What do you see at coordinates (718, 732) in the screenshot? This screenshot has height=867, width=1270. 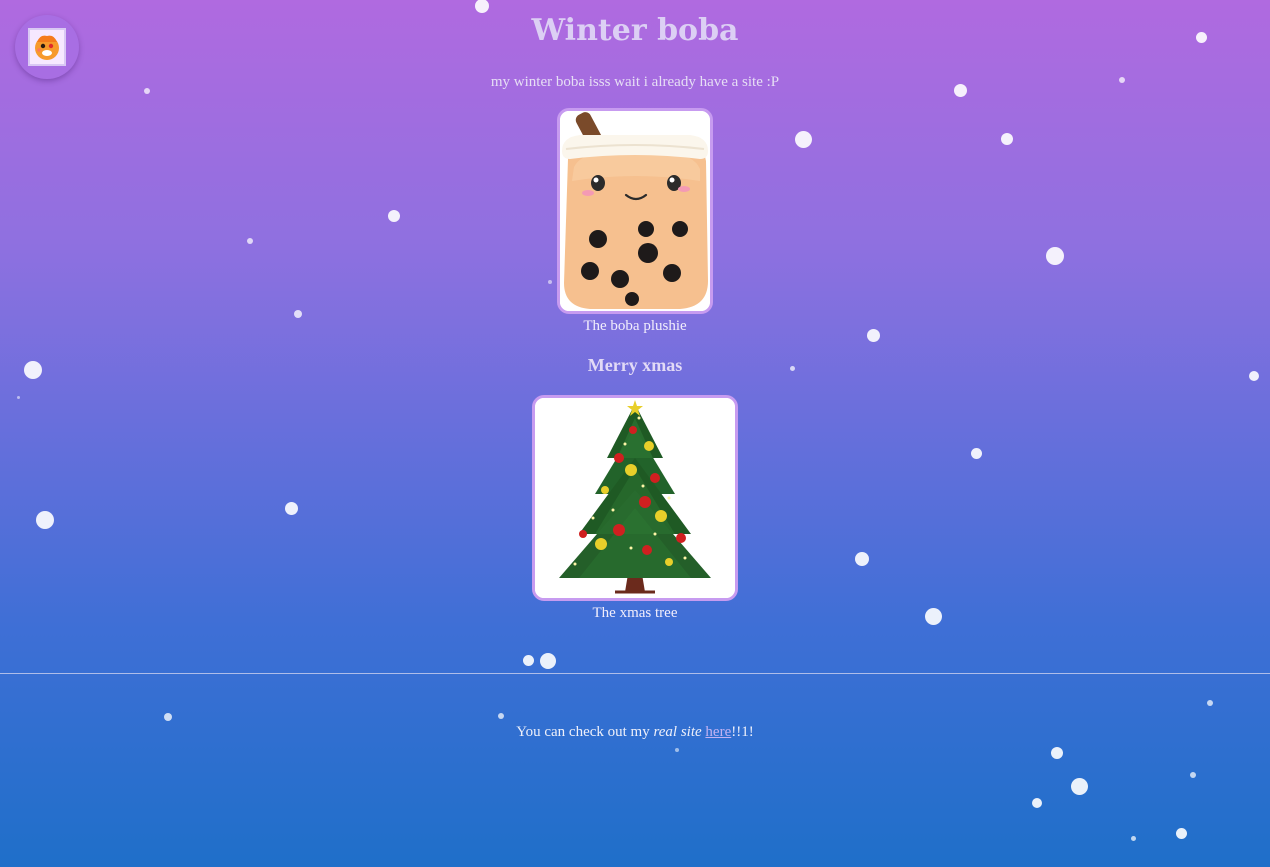 I see `real-site-link: here` at bounding box center [718, 732].